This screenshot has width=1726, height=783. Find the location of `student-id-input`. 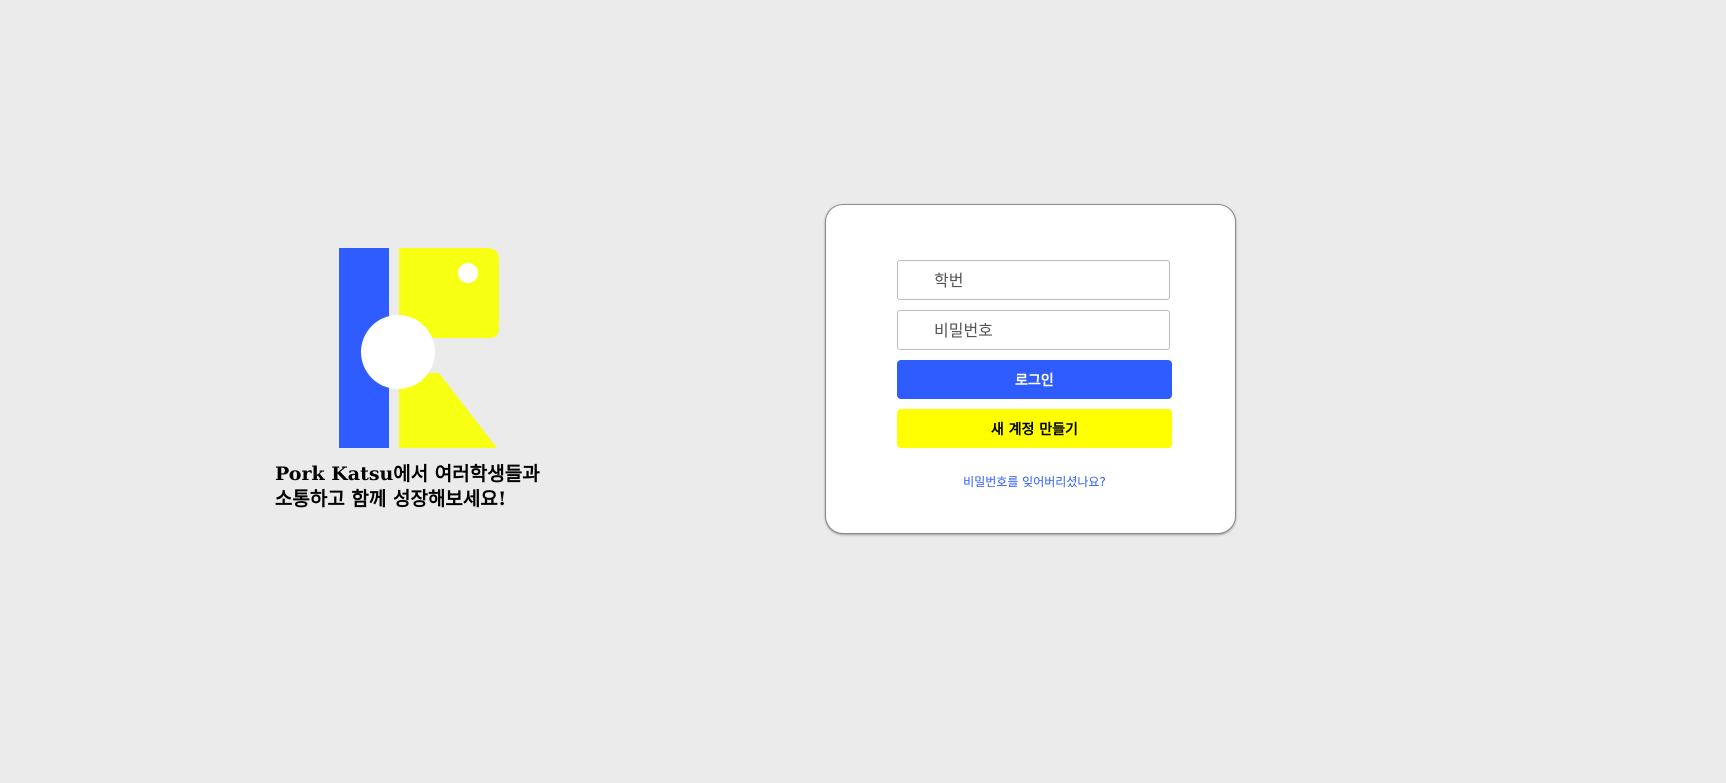

student-id-input is located at coordinates (1033, 280).